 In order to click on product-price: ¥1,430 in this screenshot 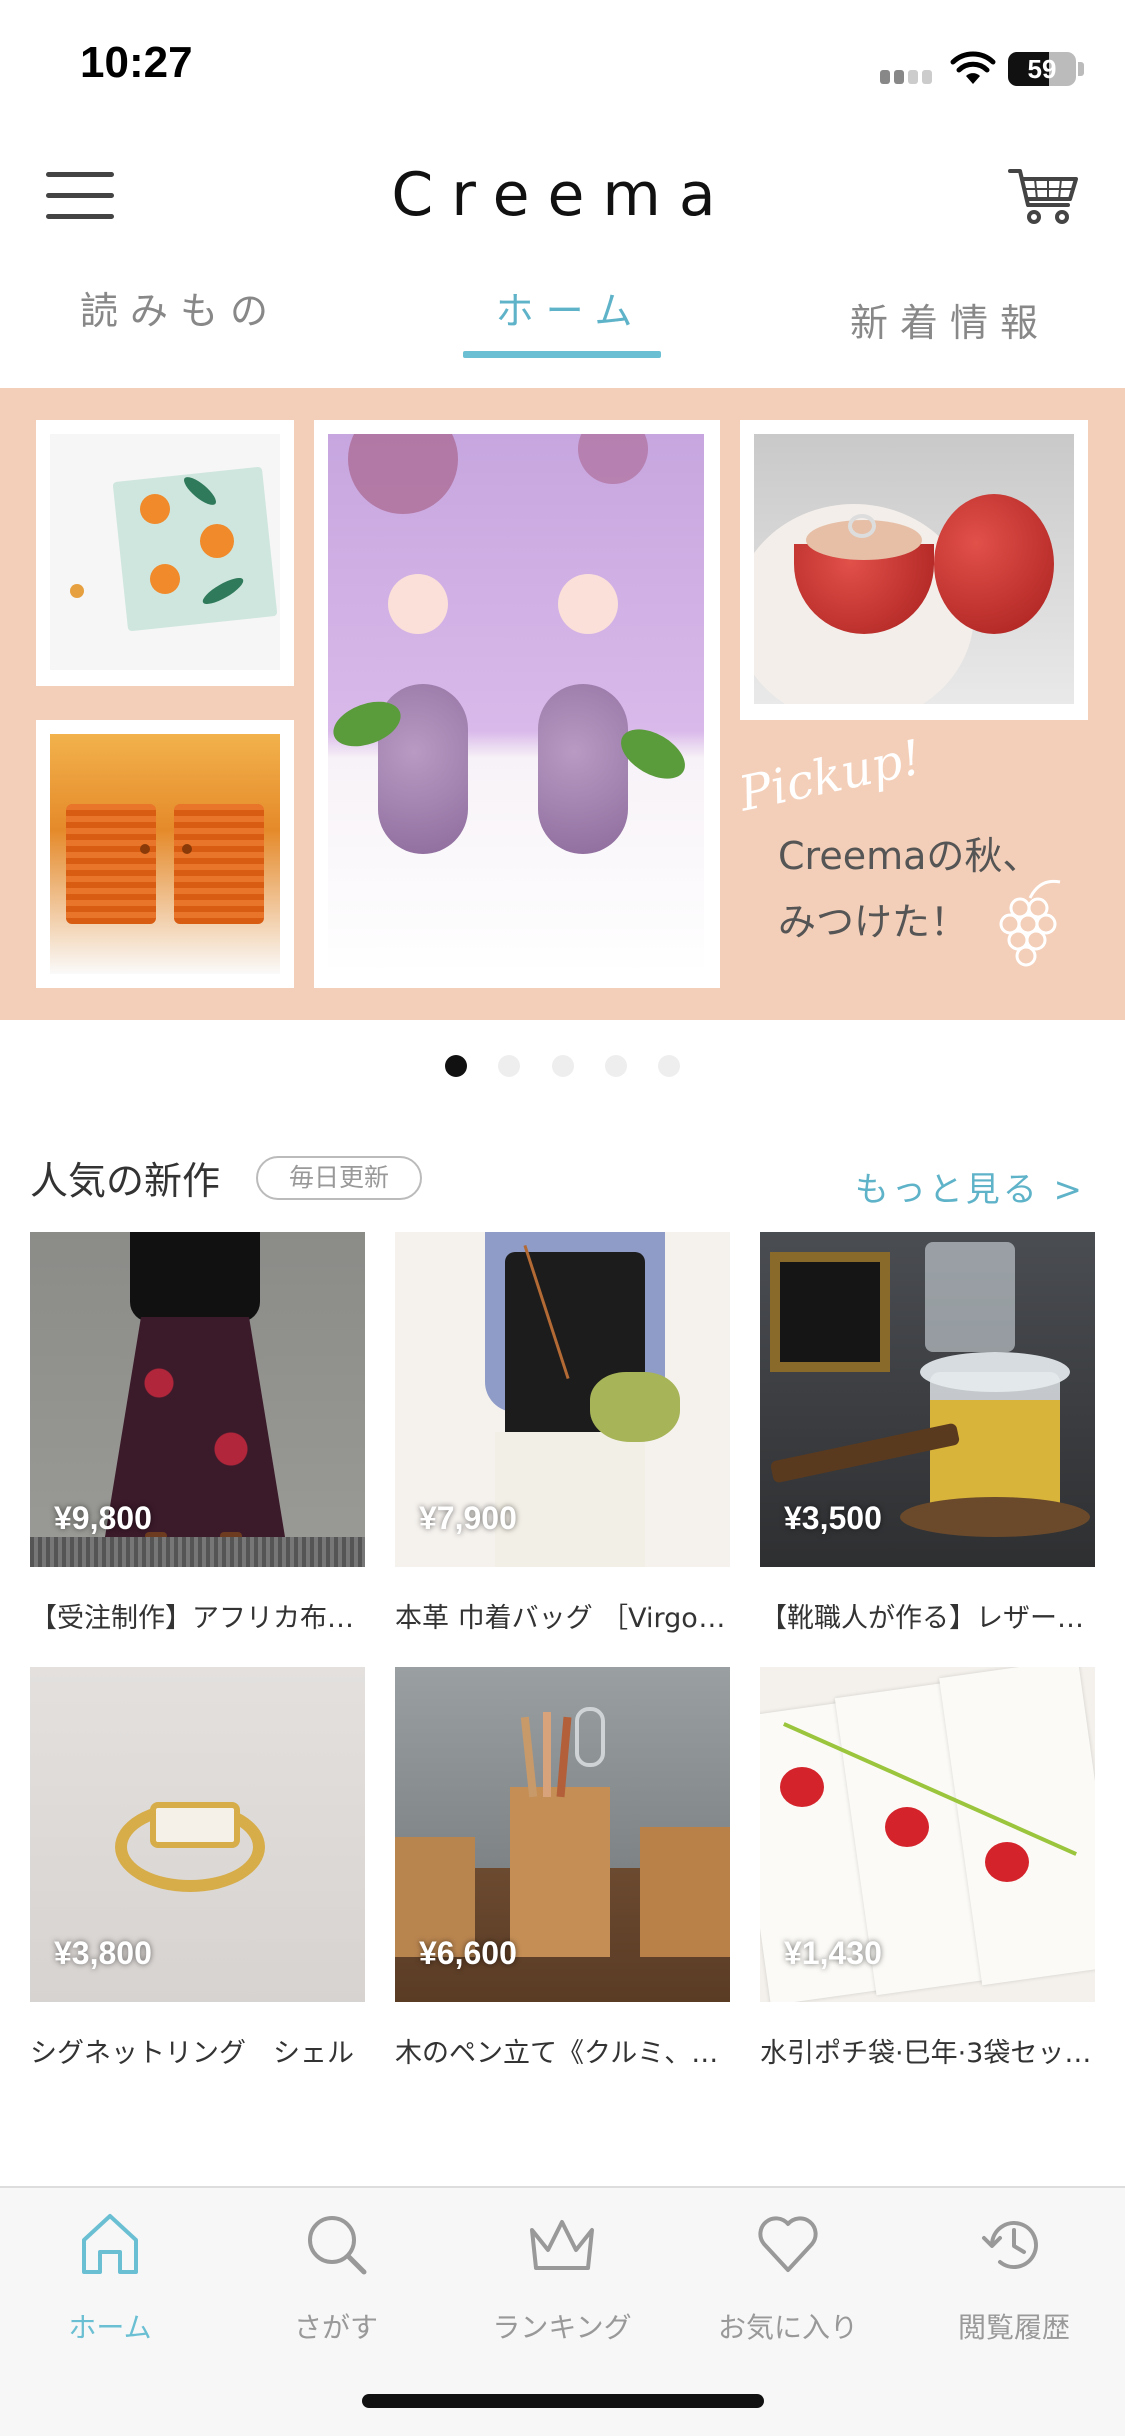, I will do `click(833, 1953)`.